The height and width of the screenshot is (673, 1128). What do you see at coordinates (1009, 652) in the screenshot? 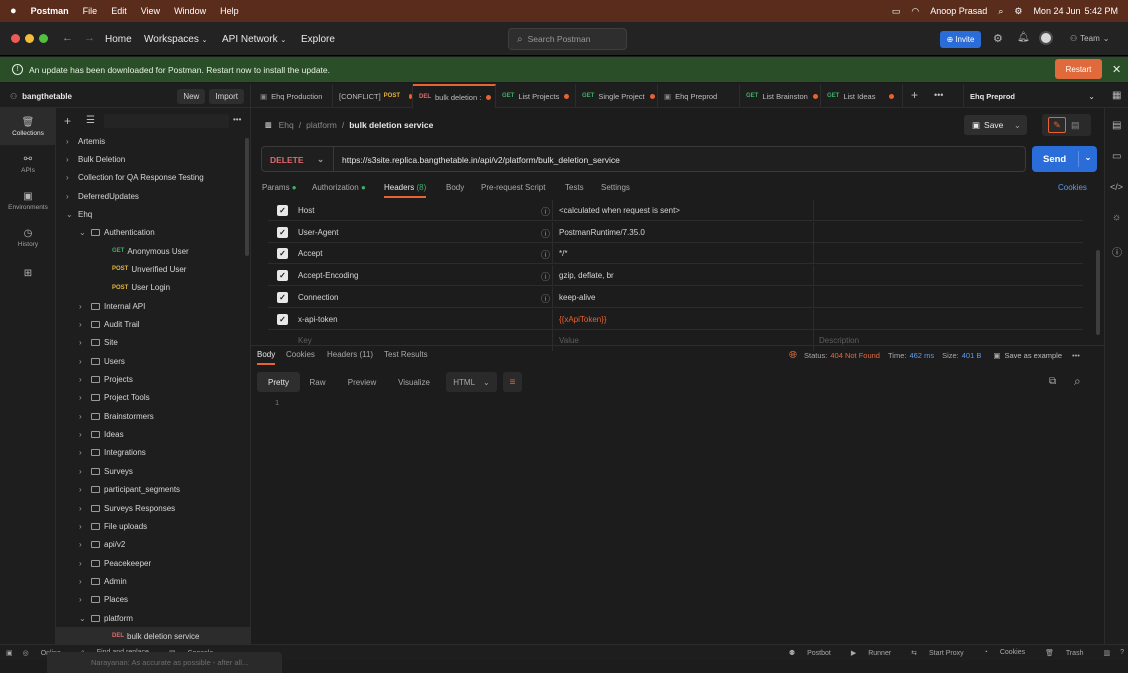
I see `cookies-button: ◔ Cookies` at bounding box center [1009, 652].